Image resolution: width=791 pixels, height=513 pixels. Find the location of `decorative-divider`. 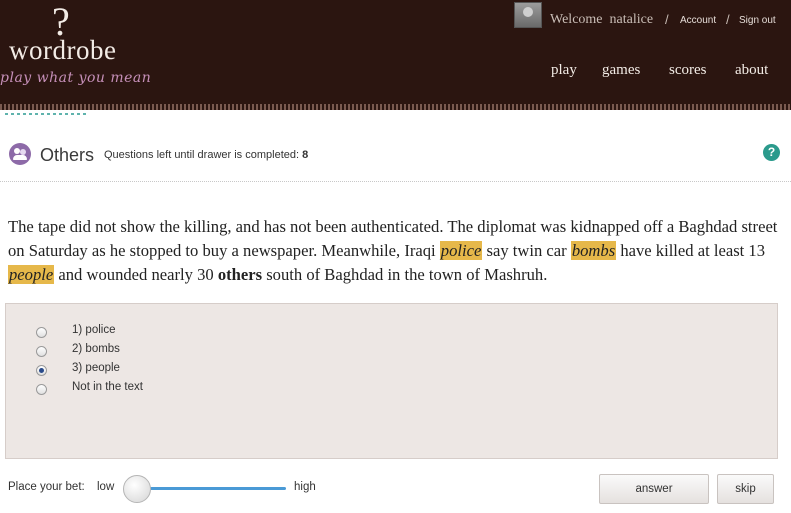

decorative-divider is located at coordinates (46, 114).